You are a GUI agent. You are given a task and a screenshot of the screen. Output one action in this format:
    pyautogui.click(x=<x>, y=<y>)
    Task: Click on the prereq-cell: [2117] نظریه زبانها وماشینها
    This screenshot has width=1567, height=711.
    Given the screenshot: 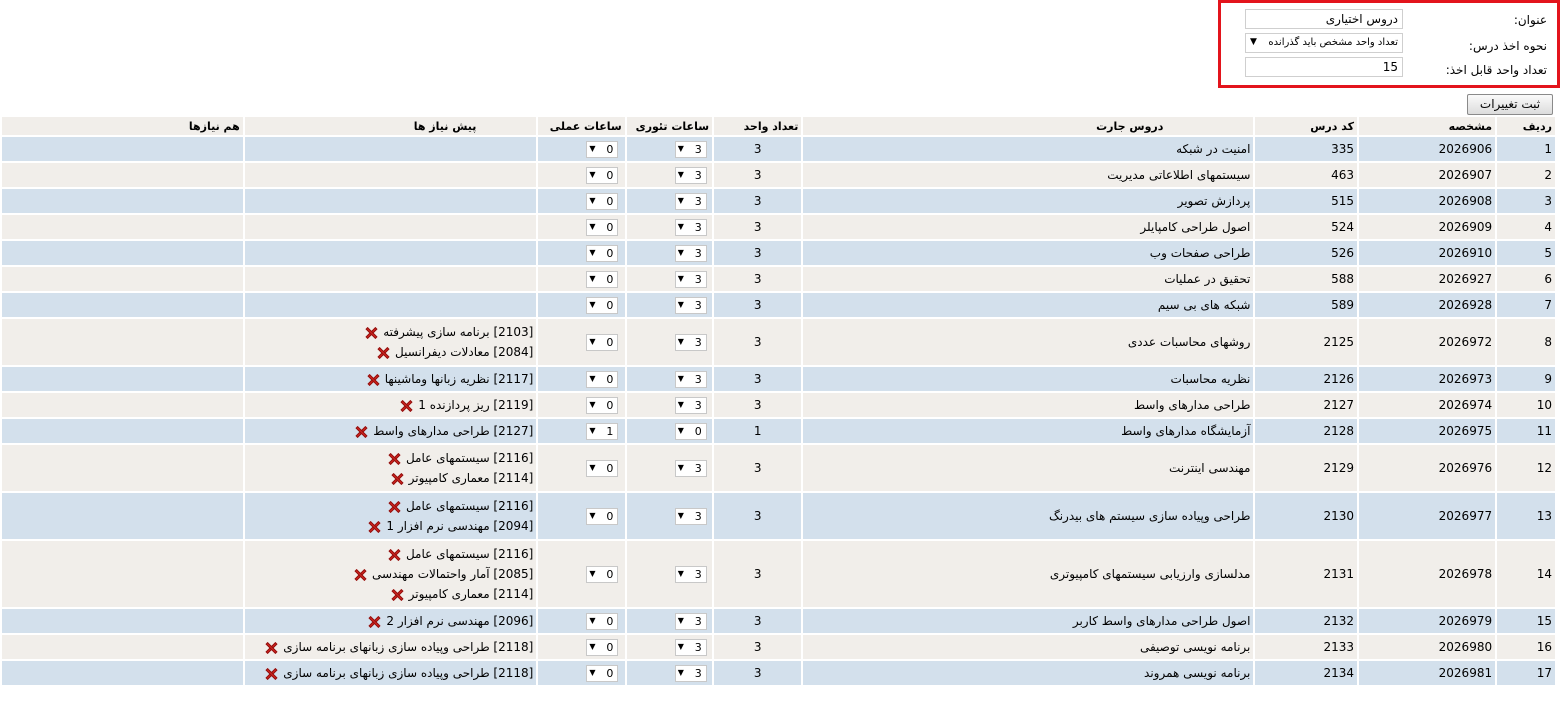 What is the action you would take?
    pyautogui.click(x=390, y=380)
    